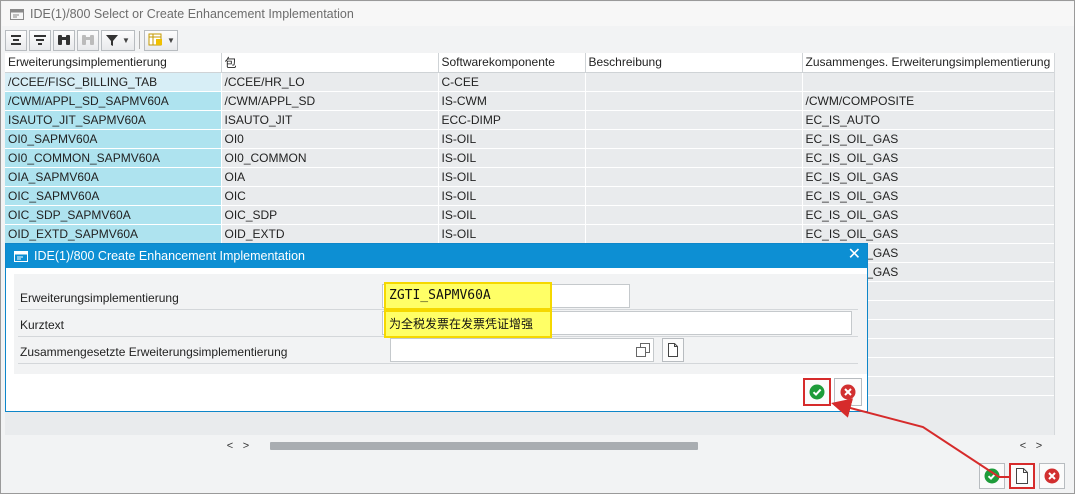 The image size is (1075, 495). Describe the element at coordinates (817, 392) in the screenshot. I see `dialog-confirm-button` at that location.